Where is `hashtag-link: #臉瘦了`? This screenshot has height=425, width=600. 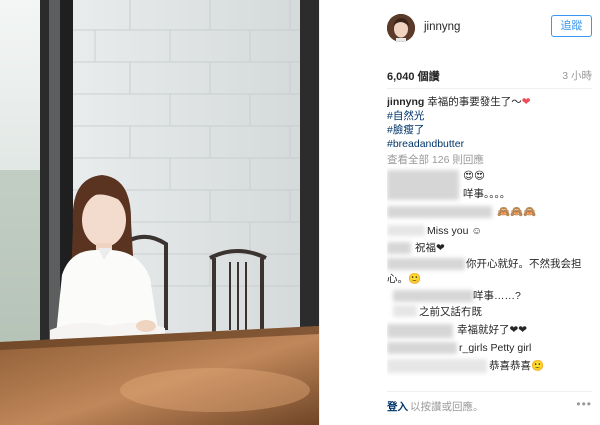
hashtag-link: #臉瘦了 is located at coordinates (405, 130).